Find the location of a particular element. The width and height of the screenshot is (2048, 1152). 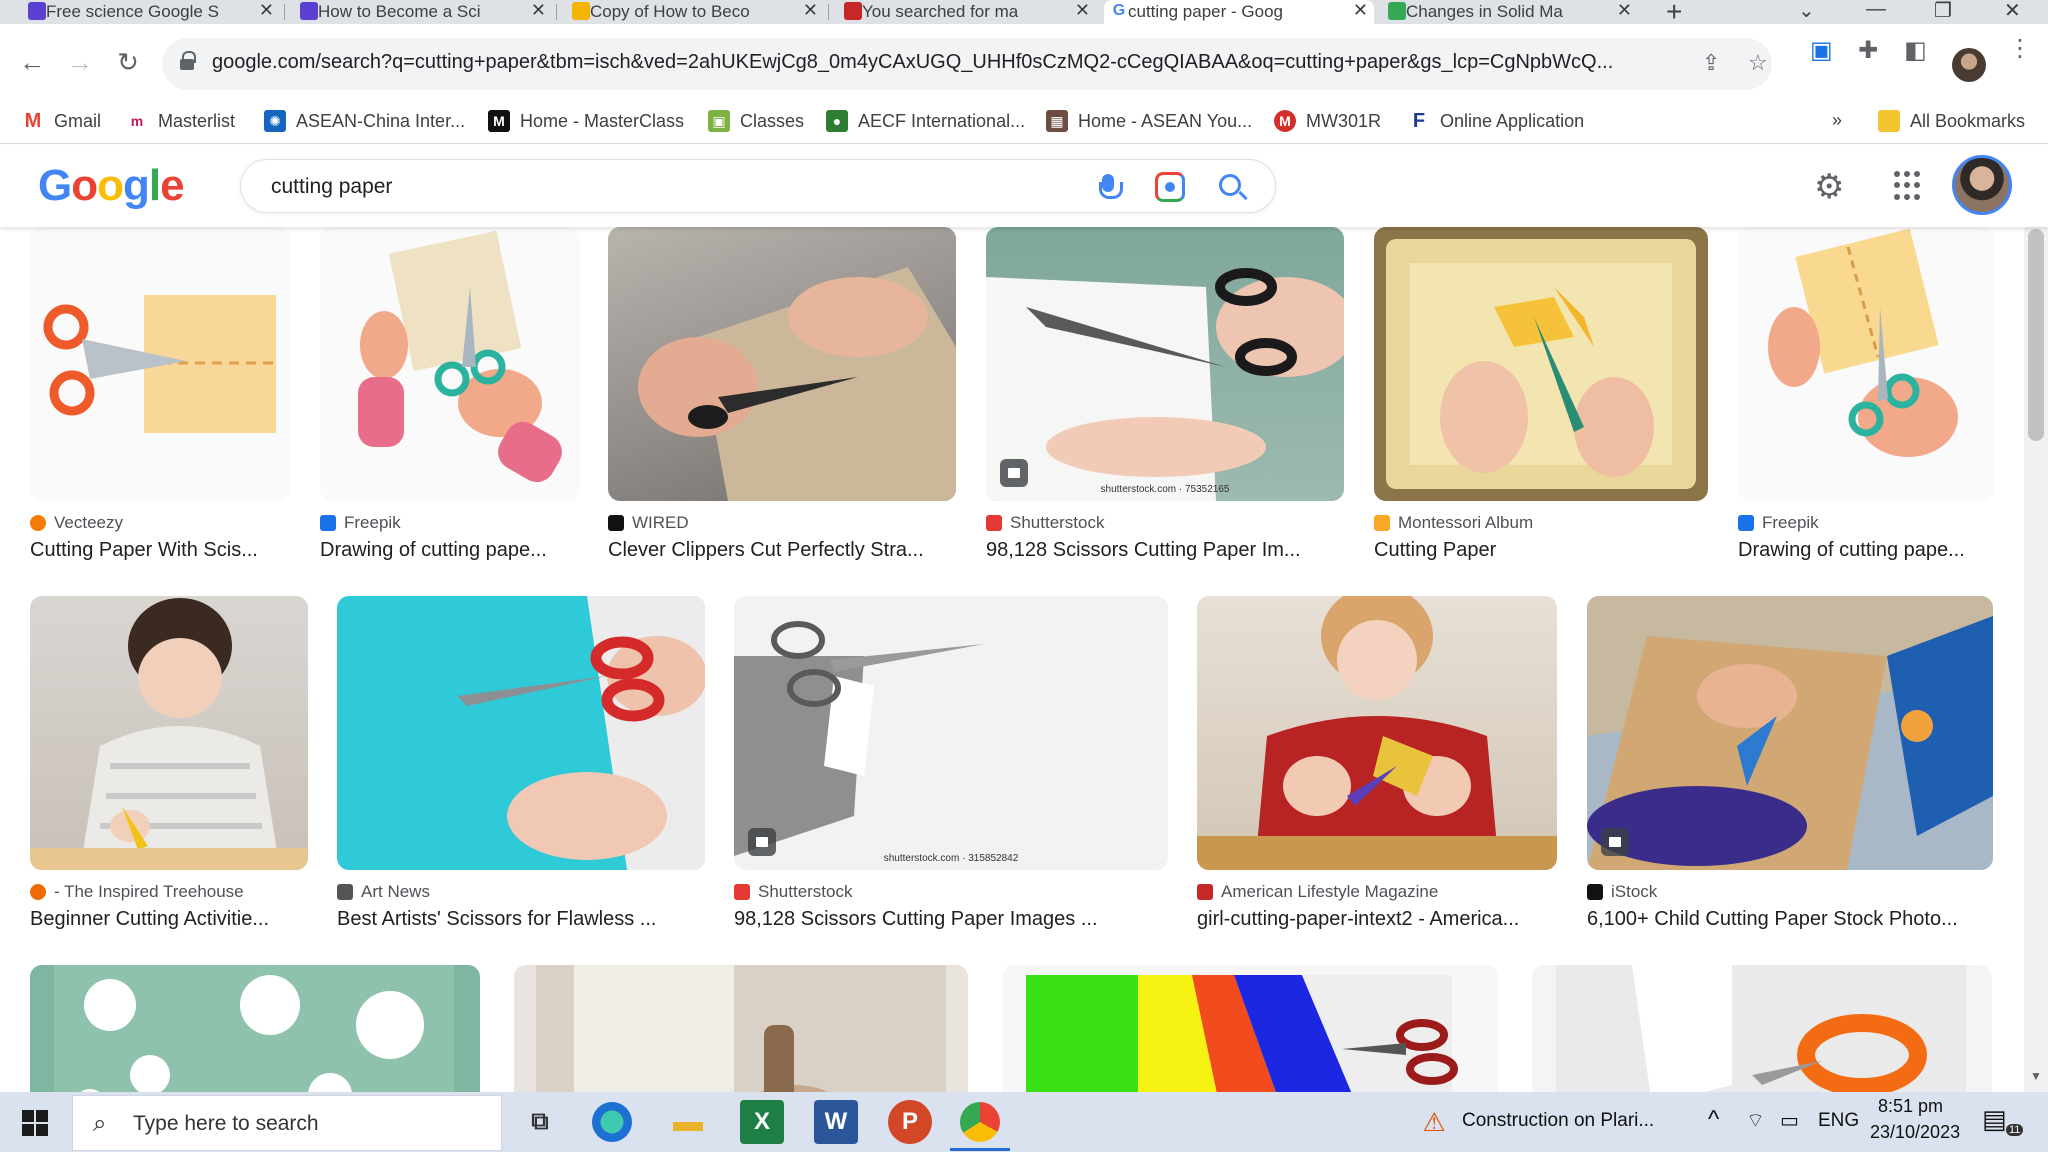

wifi-icon: ⌔ is located at coordinates (1755, 1120).